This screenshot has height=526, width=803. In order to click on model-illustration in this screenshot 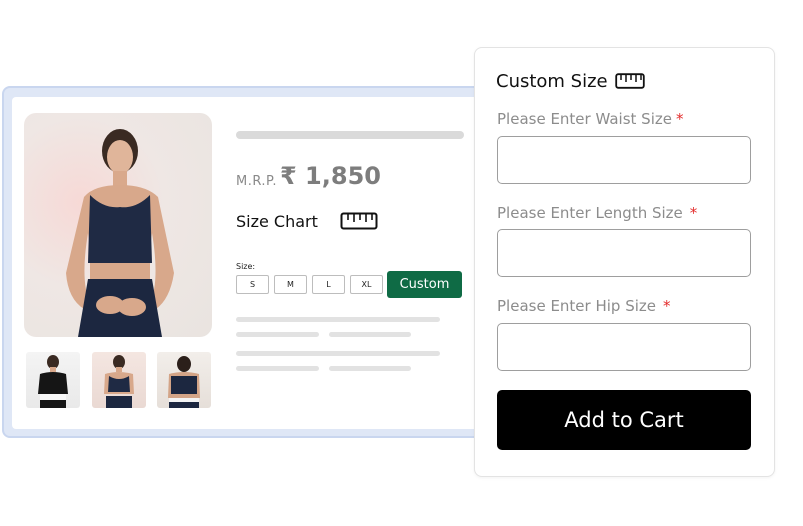, I will do `click(120, 233)`.